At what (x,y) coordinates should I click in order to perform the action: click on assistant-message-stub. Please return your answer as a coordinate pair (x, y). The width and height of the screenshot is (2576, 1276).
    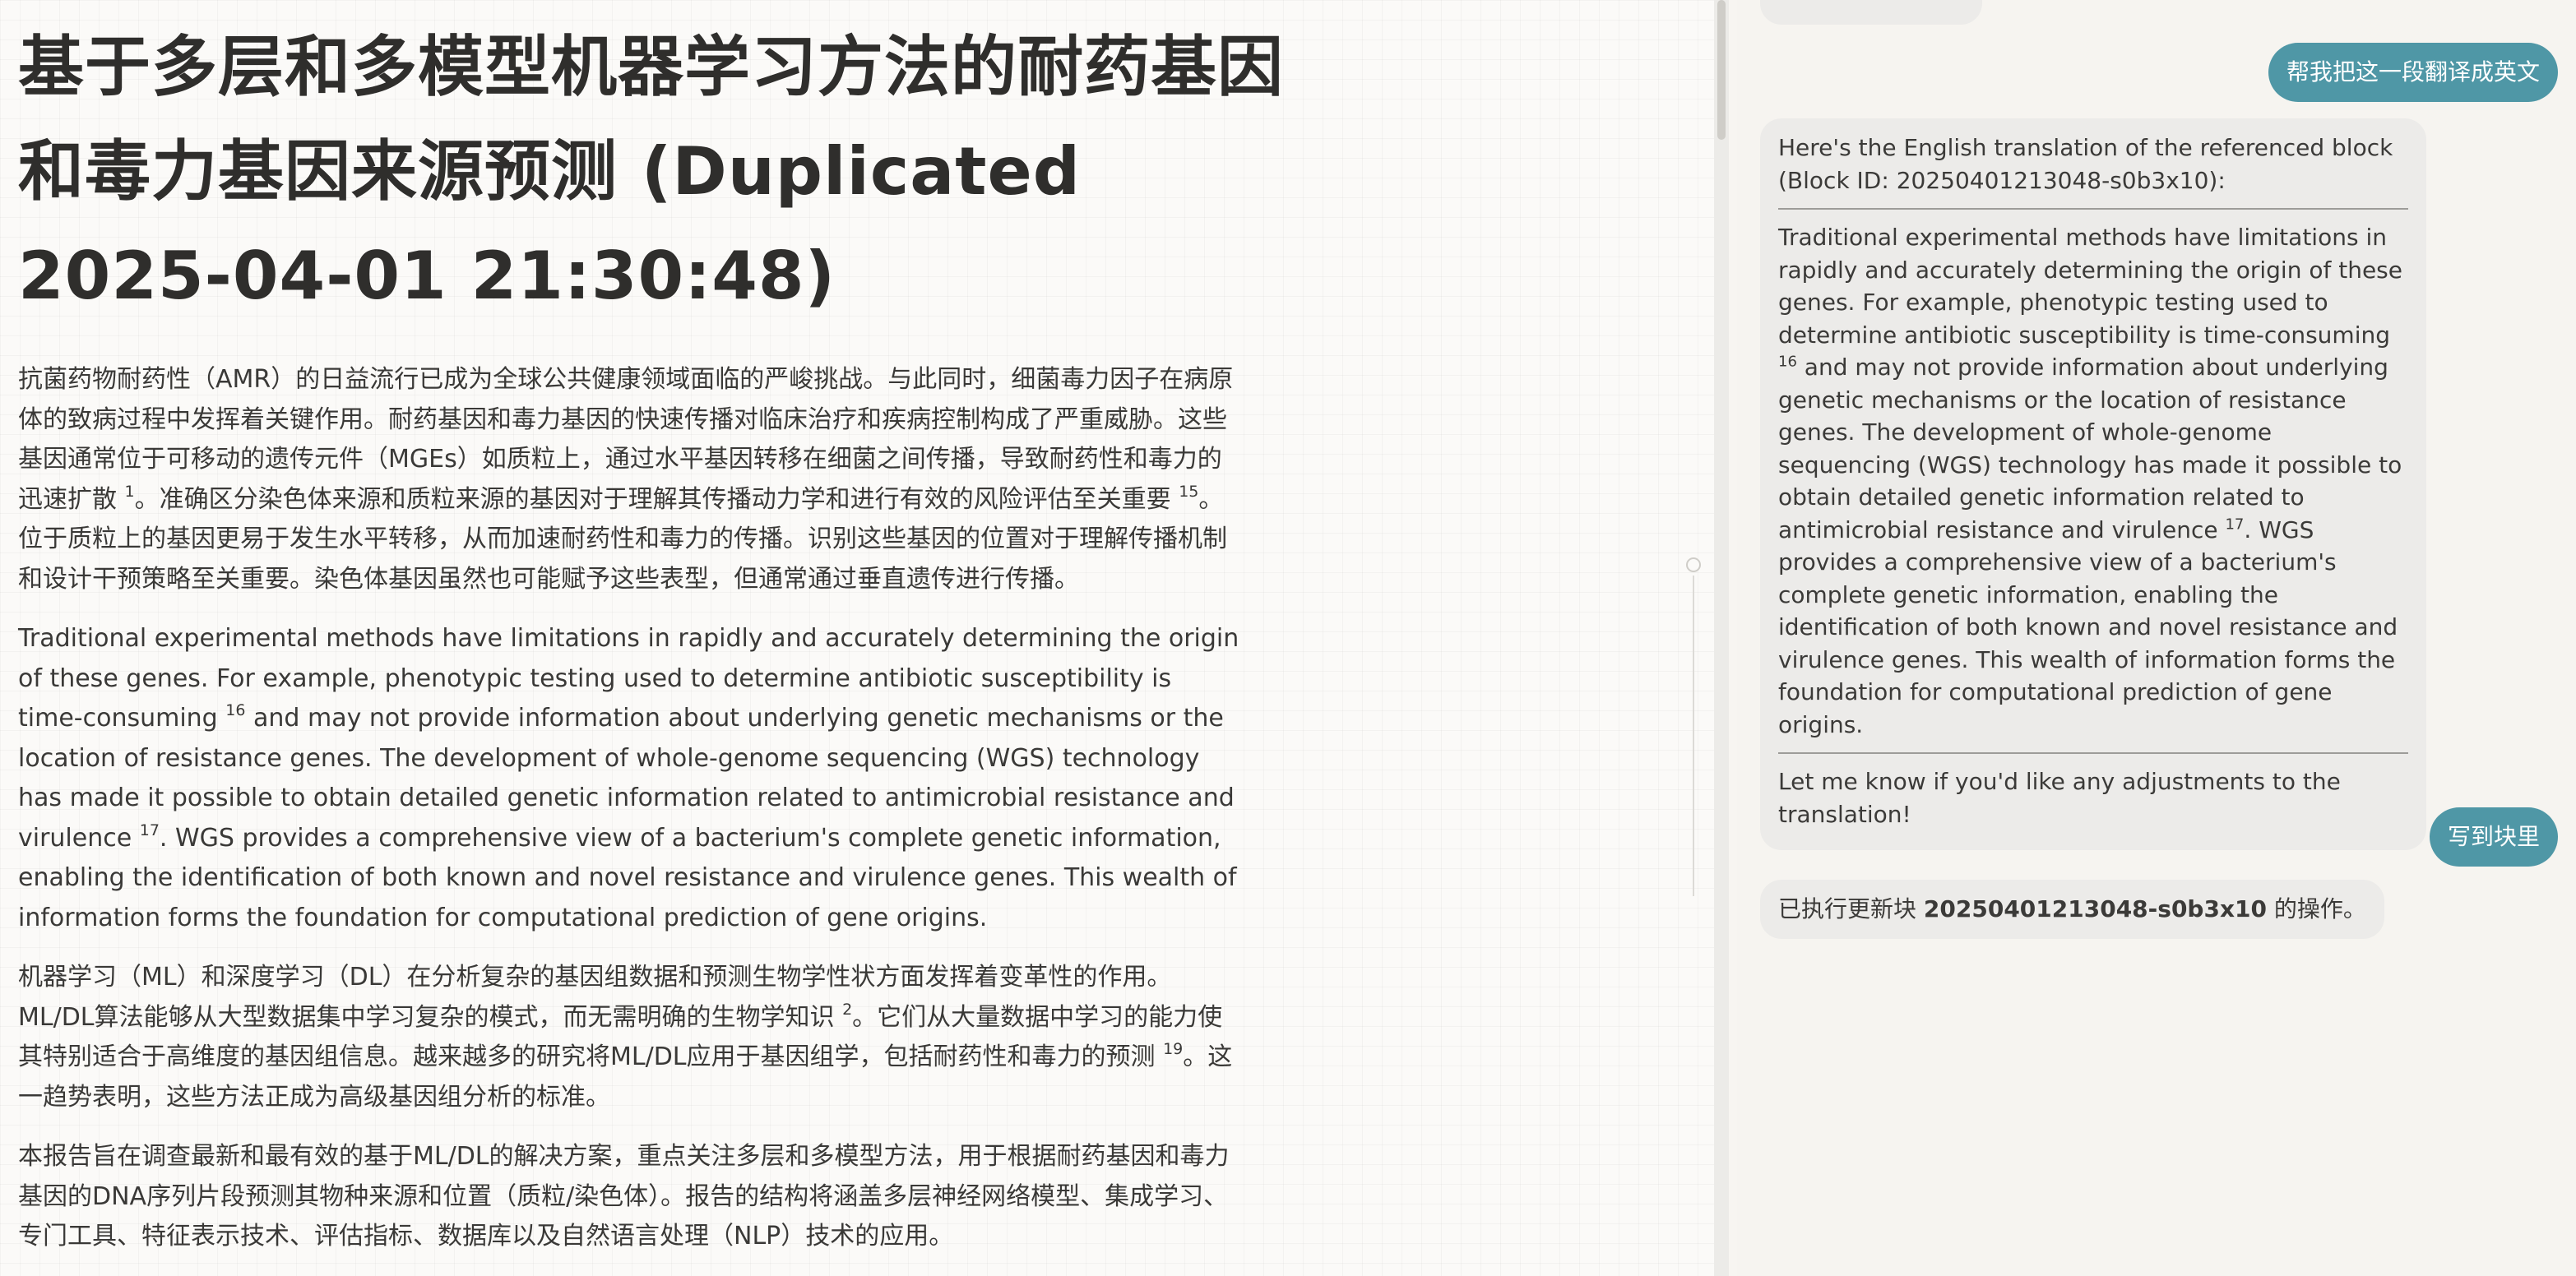
    Looking at the image, I should click on (1871, 12).